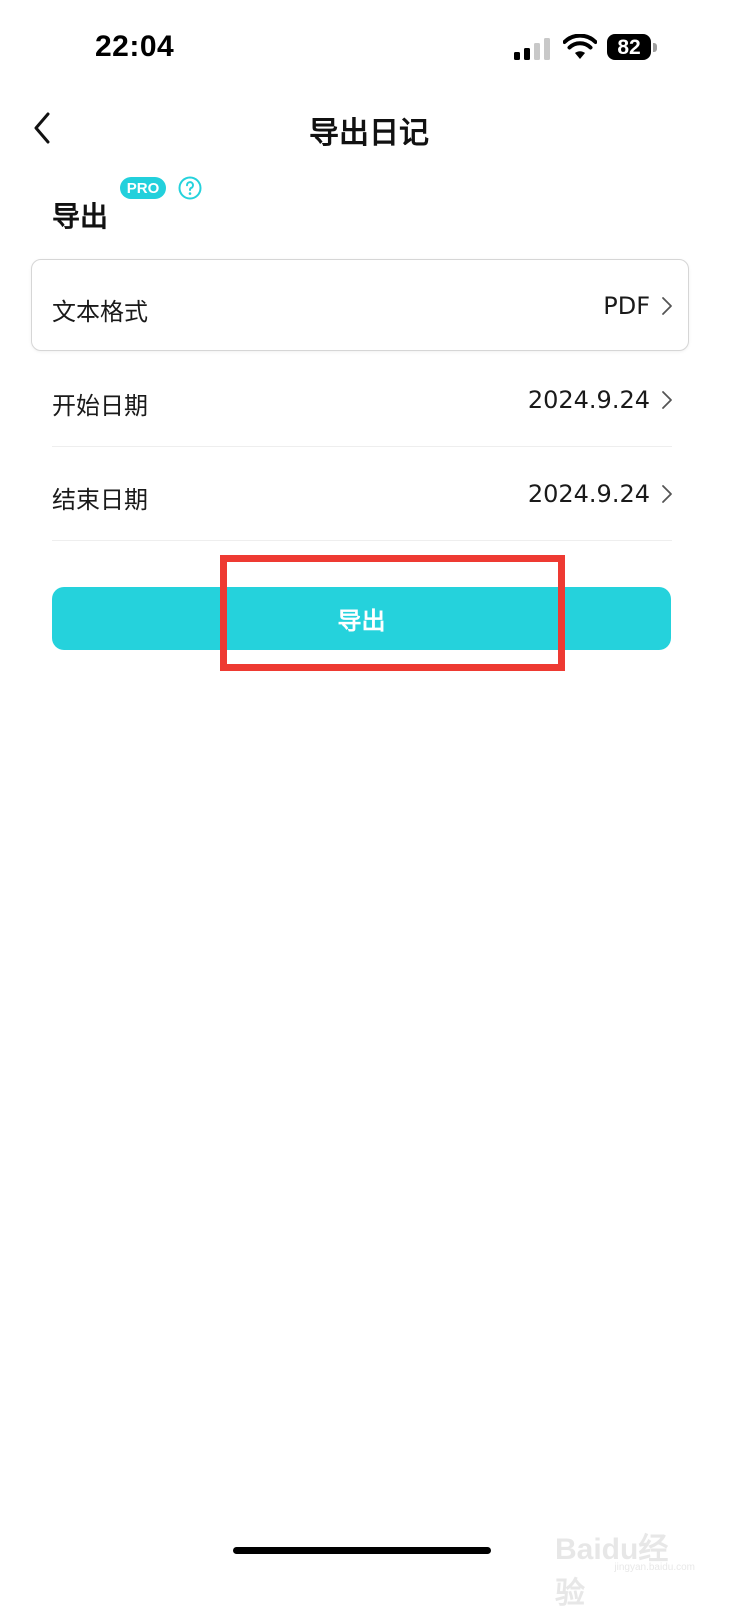 The image size is (738, 1612). Describe the element at coordinates (135, 46) in the screenshot. I see `status-time: 22:04` at that location.